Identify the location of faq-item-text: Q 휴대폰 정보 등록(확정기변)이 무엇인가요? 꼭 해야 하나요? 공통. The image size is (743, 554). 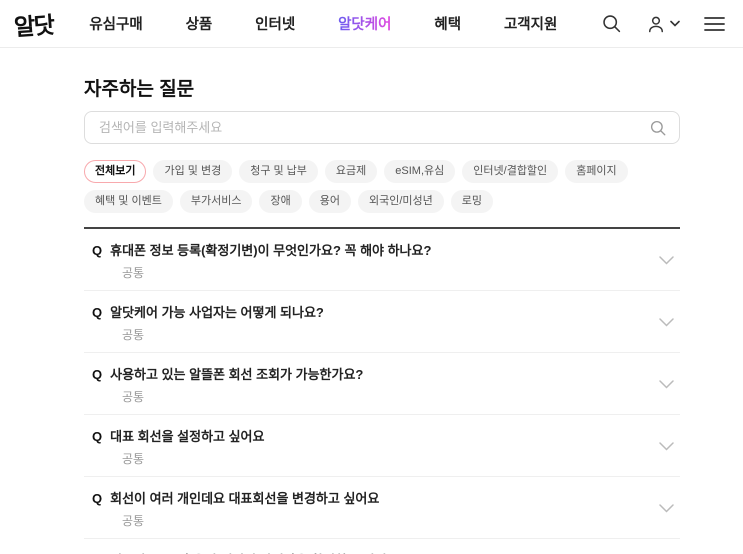
(261, 261).